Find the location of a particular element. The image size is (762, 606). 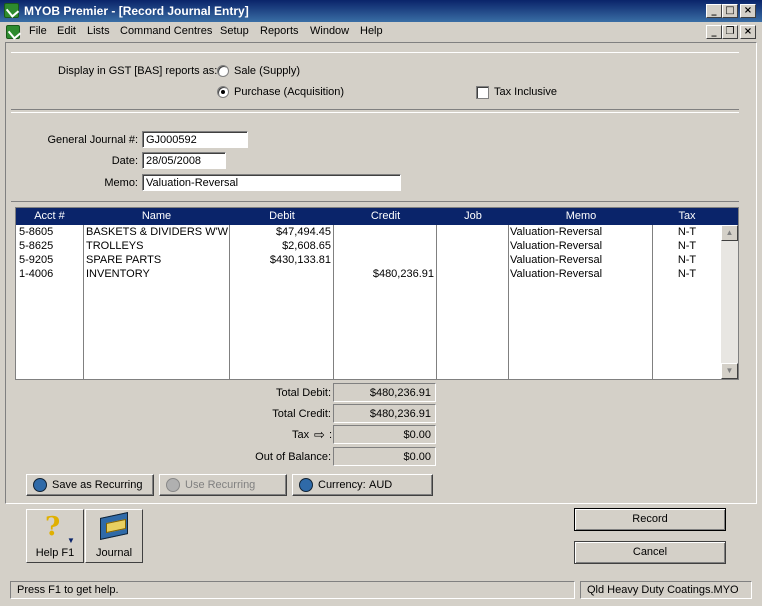

tax-arrow-icon: ⇨ is located at coordinates (319, 435).